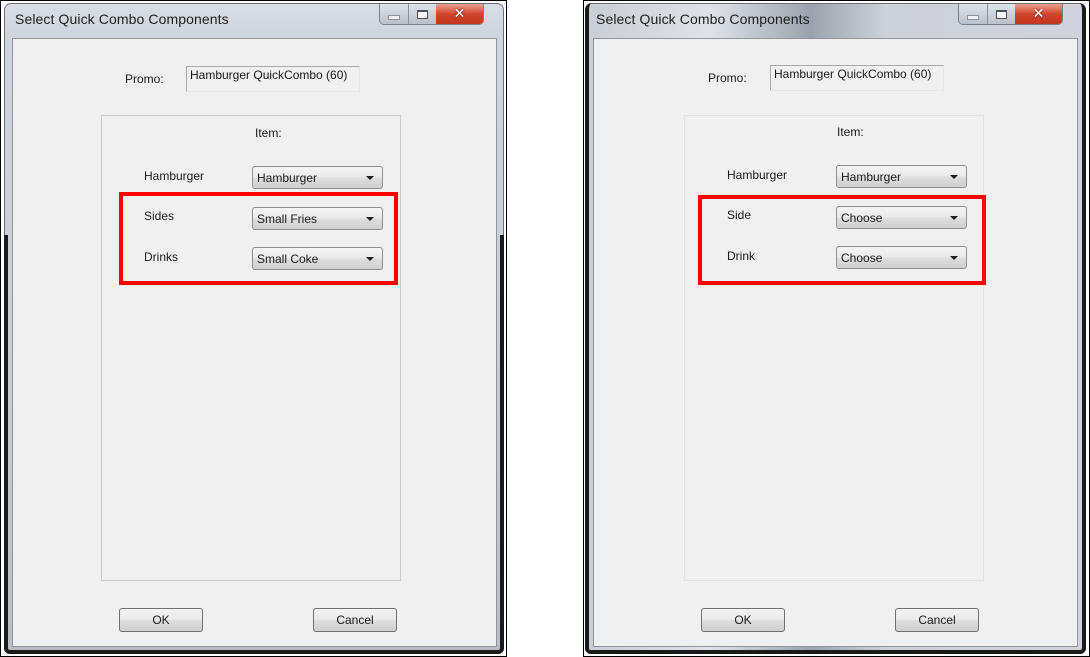 This screenshot has width=1090, height=657. What do you see at coordinates (174, 176) in the screenshot?
I see `row-label-hamburger: Hamburger` at bounding box center [174, 176].